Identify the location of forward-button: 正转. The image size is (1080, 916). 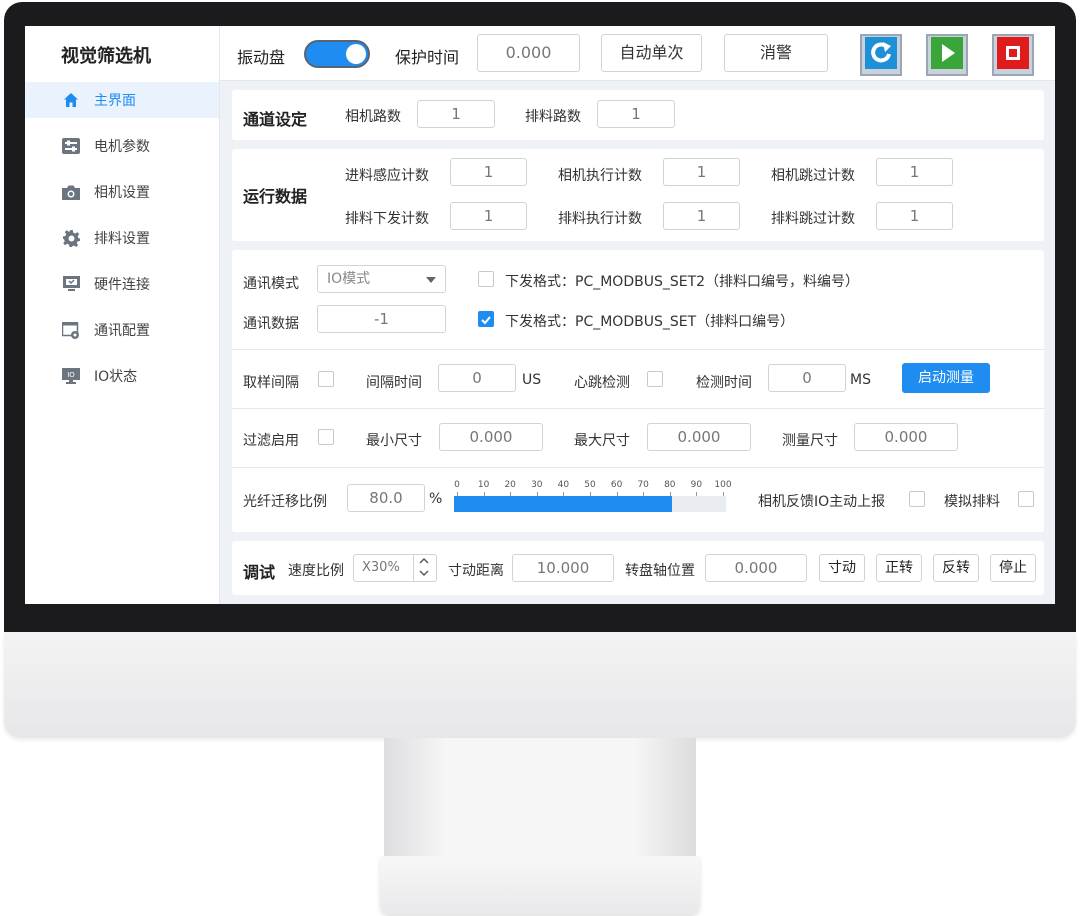
(899, 568).